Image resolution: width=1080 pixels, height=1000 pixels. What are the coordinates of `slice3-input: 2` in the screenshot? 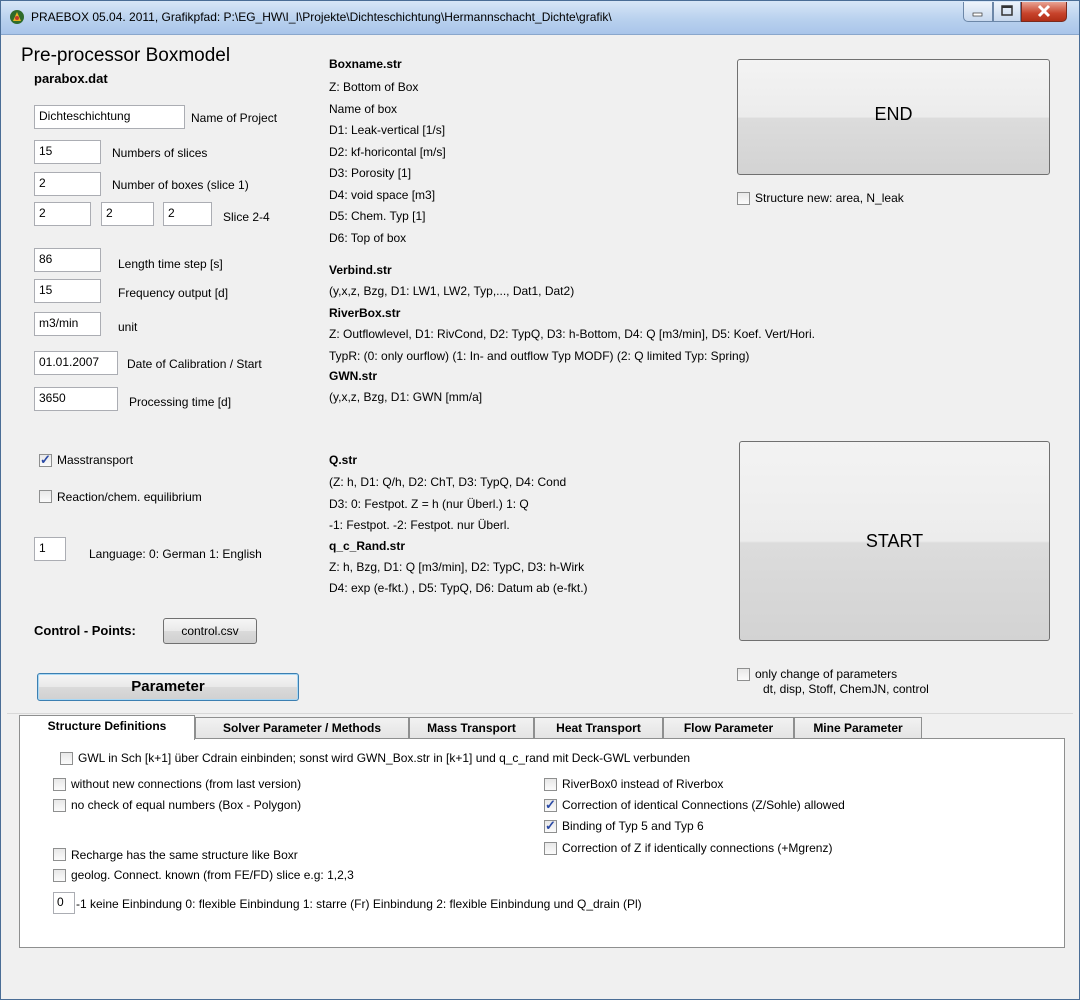 It's located at (127, 214).